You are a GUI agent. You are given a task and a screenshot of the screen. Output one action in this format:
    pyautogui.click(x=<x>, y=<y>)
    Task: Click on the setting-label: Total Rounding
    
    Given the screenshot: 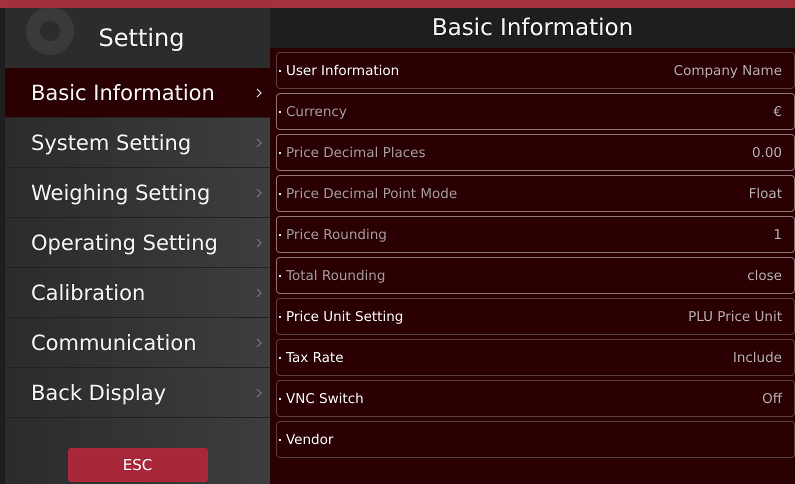 What is the action you would take?
    pyautogui.click(x=336, y=276)
    